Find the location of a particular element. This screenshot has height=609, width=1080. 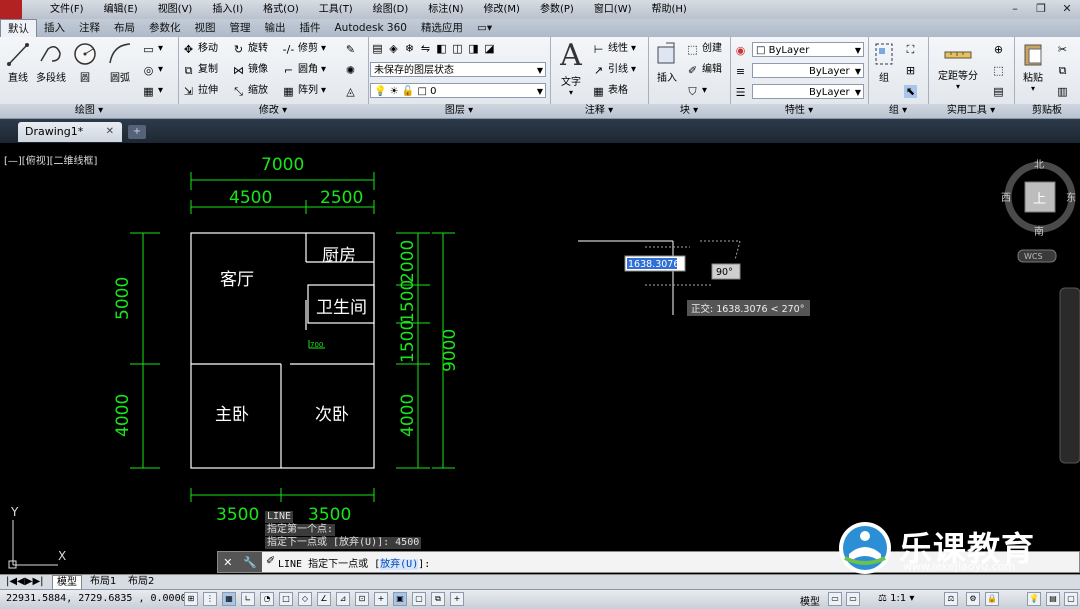

tab-nav-arrows-icon: |◀◀▶▶| is located at coordinates (25, 582).